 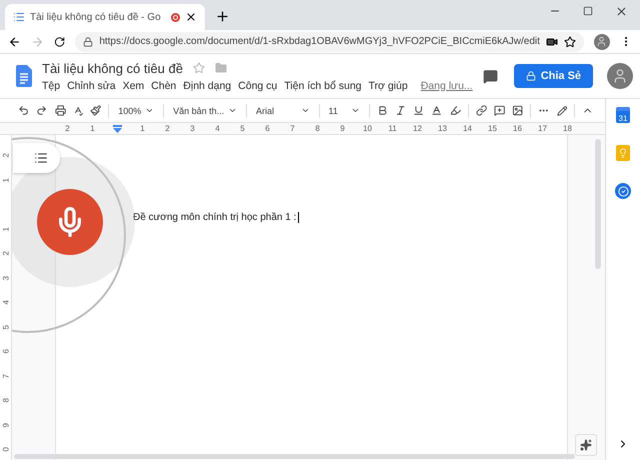 What do you see at coordinates (418, 110) in the screenshot?
I see `underline-icon` at bounding box center [418, 110].